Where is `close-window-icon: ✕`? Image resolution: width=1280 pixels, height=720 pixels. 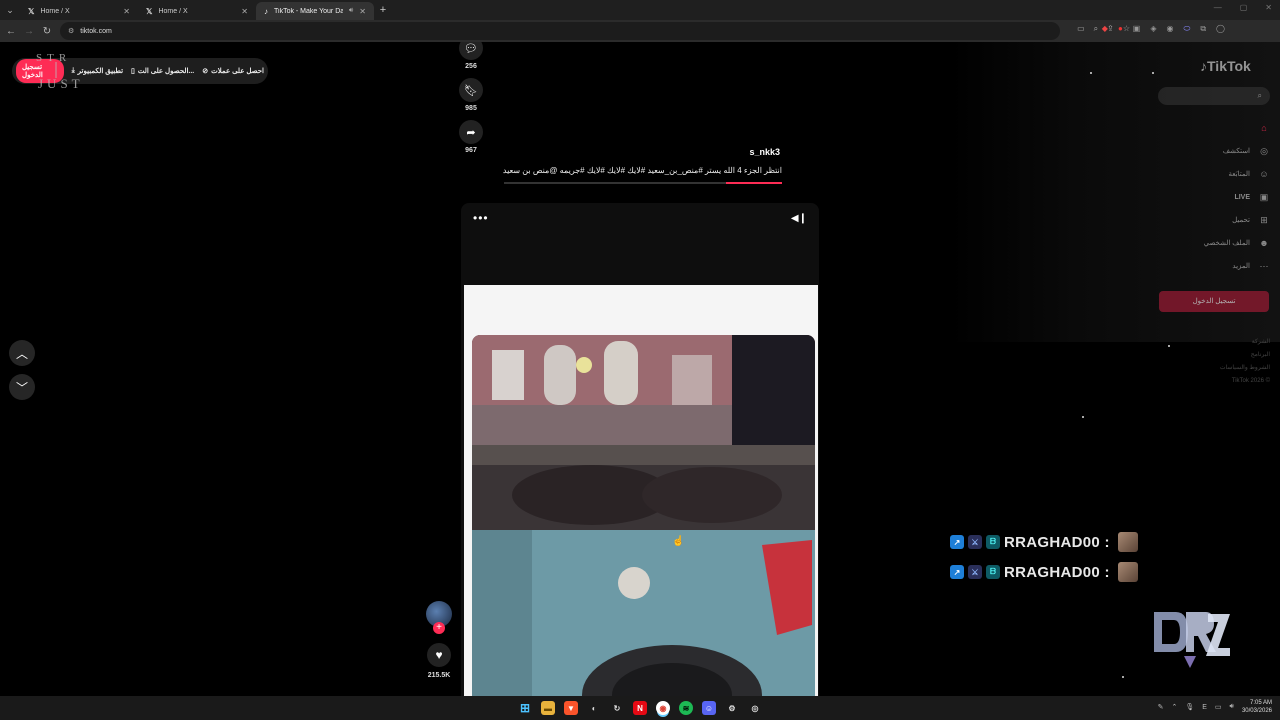
close-window-icon: ✕ is located at coordinates (1268, 7).